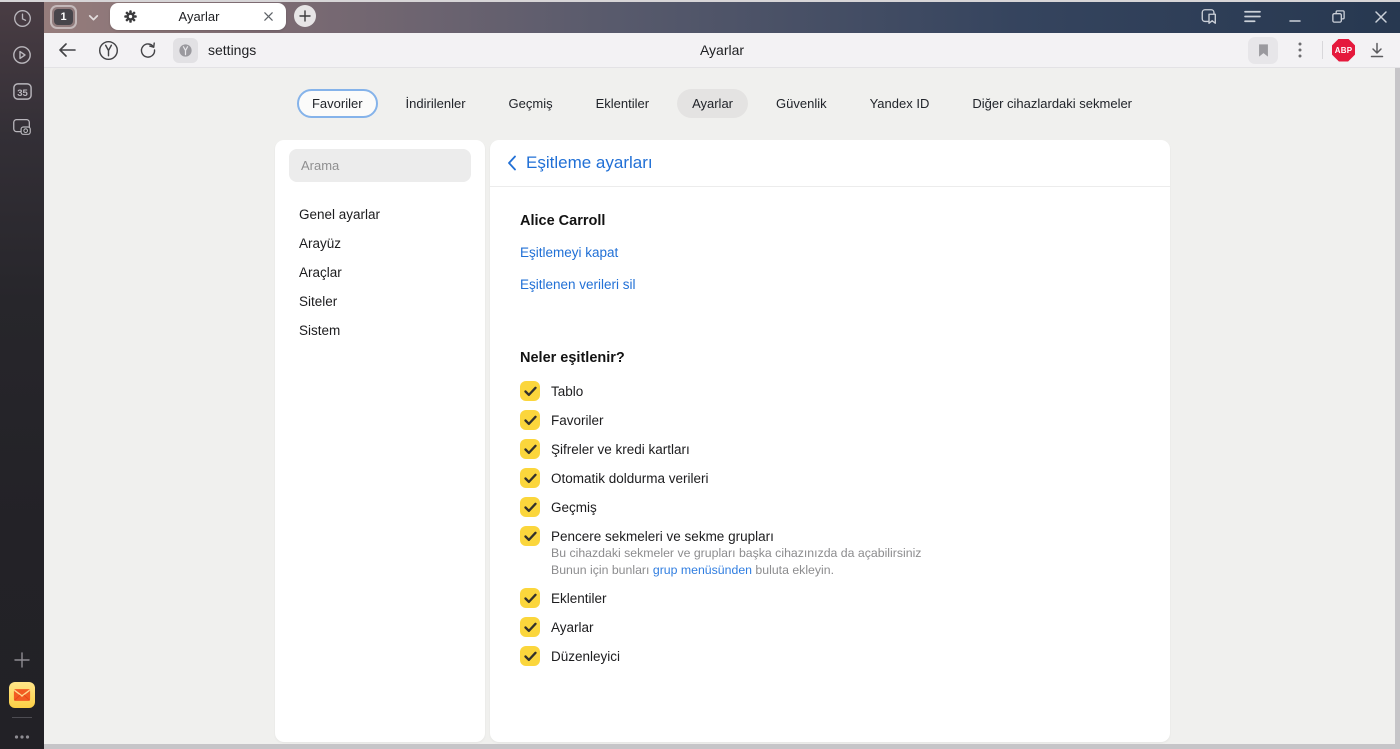  Describe the element at coordinates (380, 214) in the screenshot. I see `sidebar-item-genel-ayarlar: Genel ayarlar` at that location.